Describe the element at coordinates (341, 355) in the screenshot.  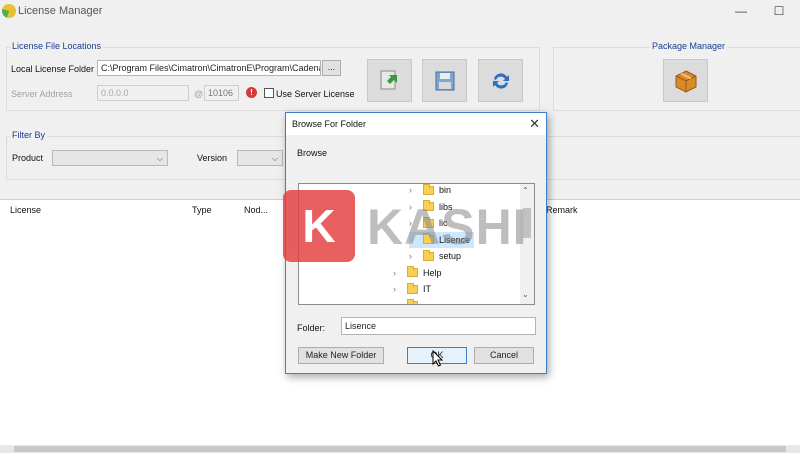
I see `make-new-folder-button: Make New Folder` at that location.